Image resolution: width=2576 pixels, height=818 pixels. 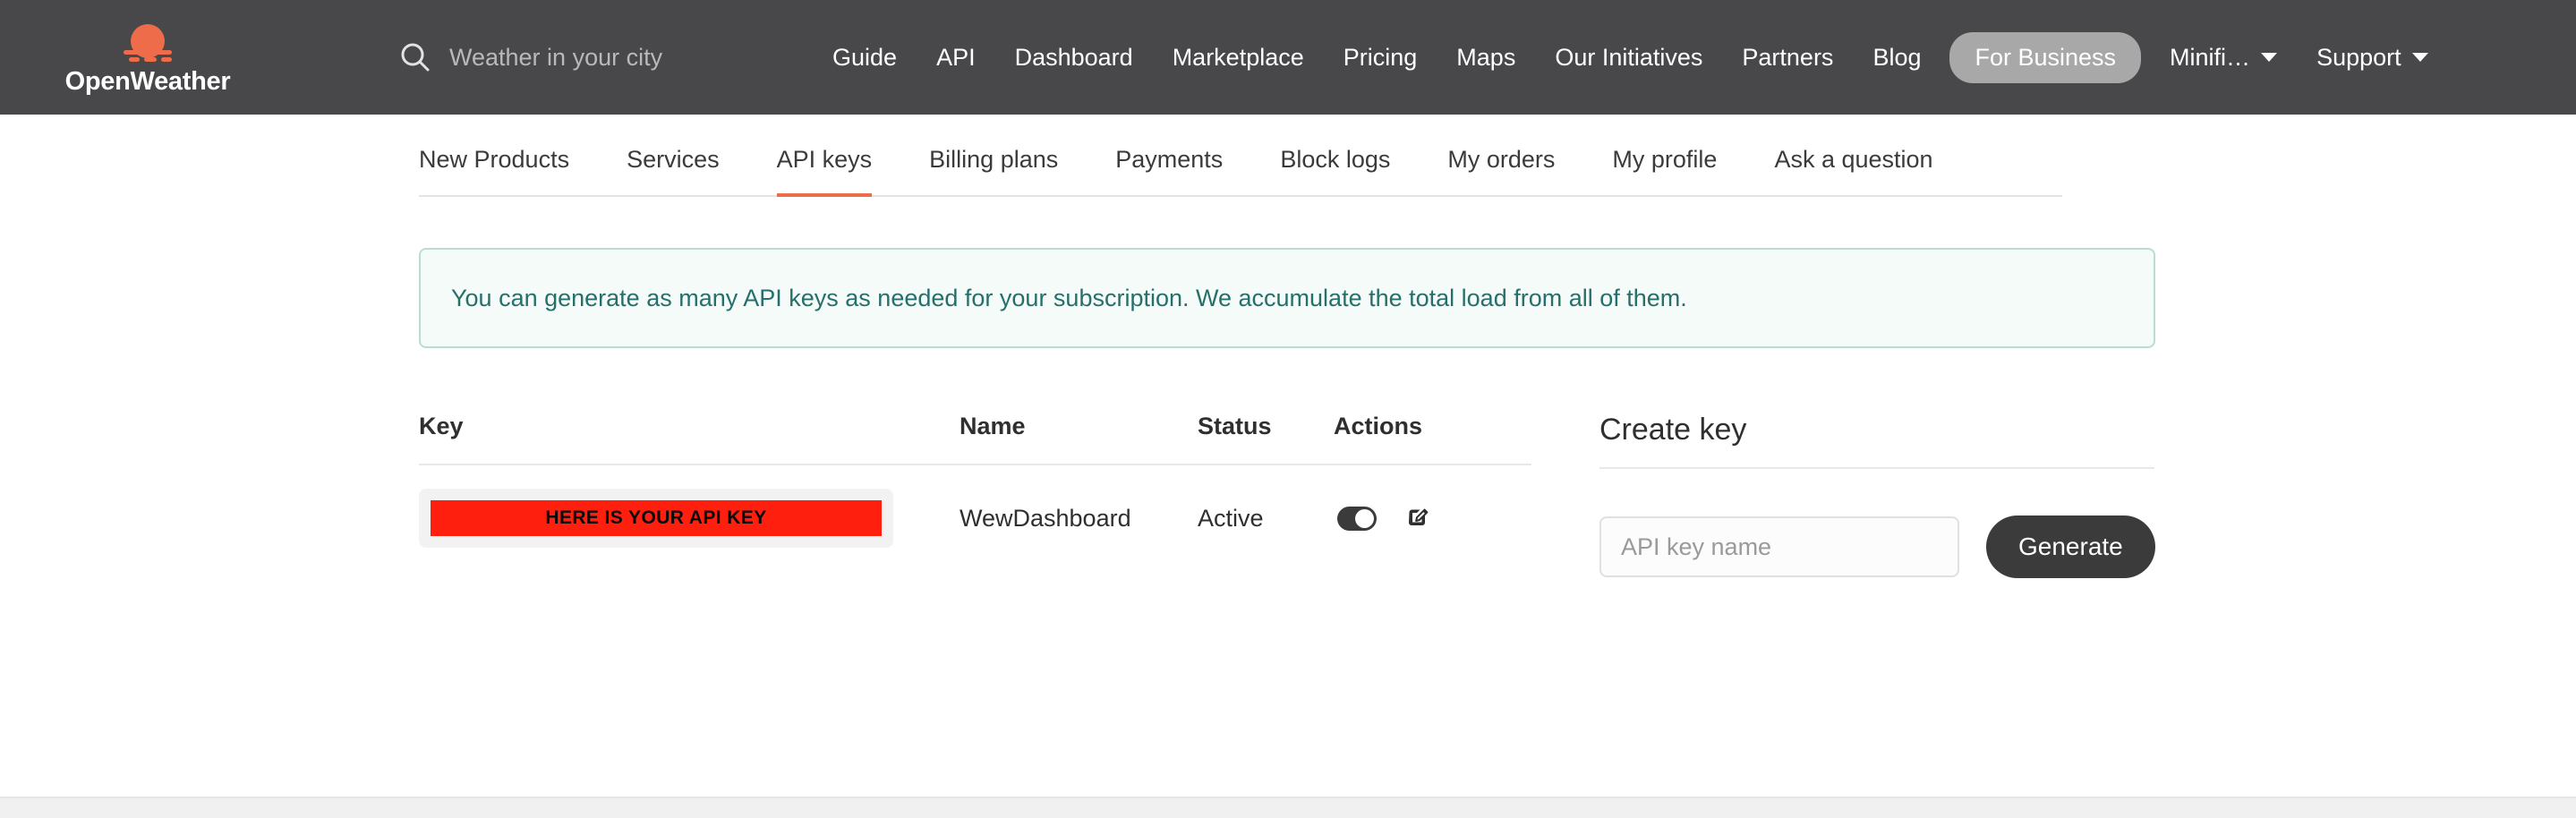 What do you see at coordinates (147, 82) in the screenshot?
I see `brand-name: OpenWeather` at bounding box center [147, 82].